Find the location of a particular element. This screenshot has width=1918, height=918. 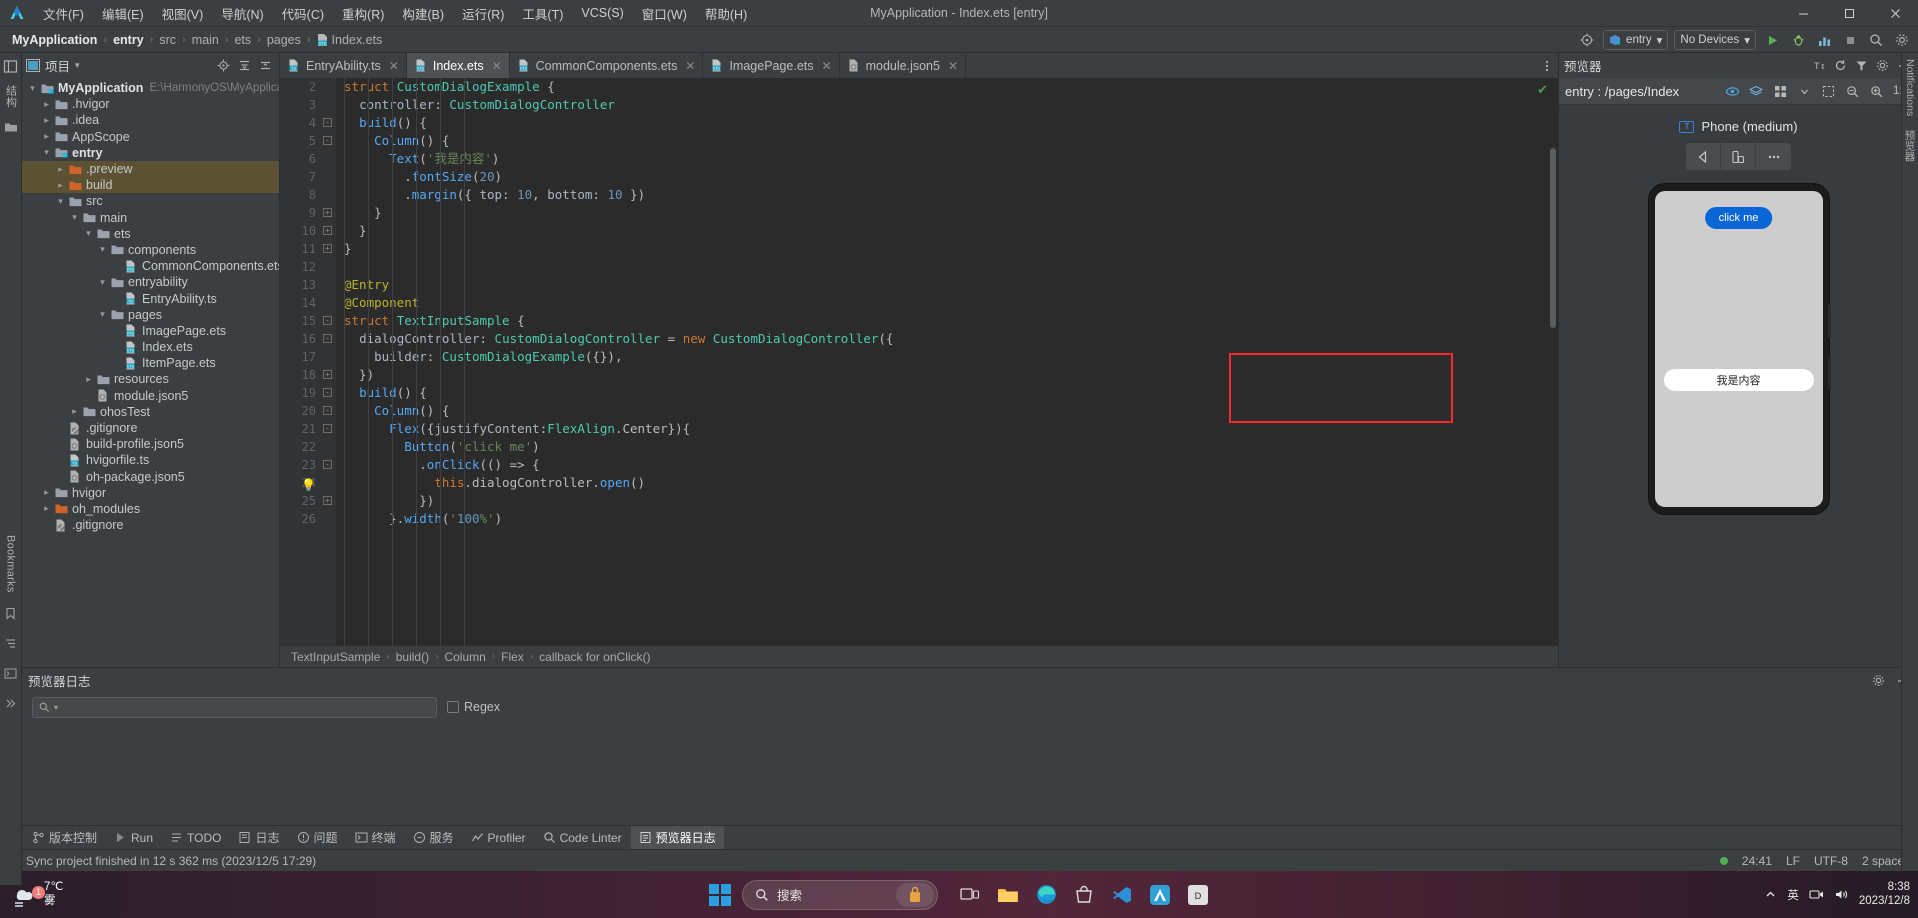

text-format-icon: T ↕ is located at coordinates (1819, 66).